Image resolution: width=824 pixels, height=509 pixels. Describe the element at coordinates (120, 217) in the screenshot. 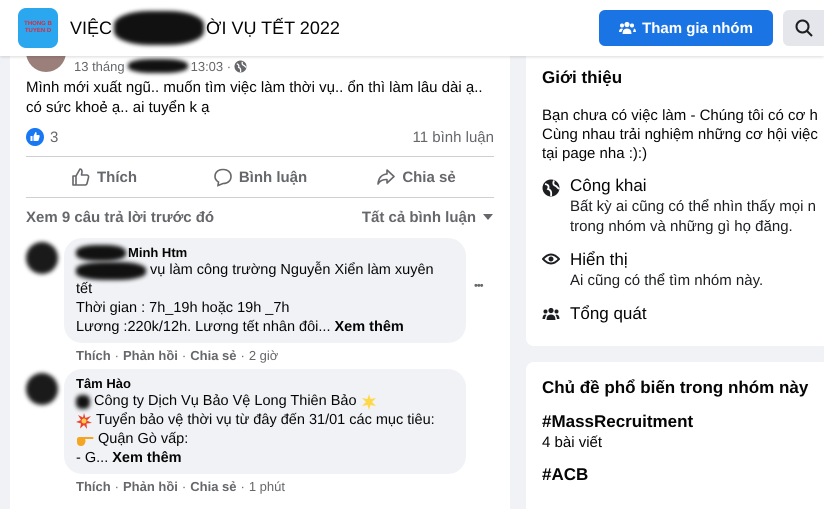

I see `previous-replies-link: Xem 9 câu trả lời trước đó` at that location.